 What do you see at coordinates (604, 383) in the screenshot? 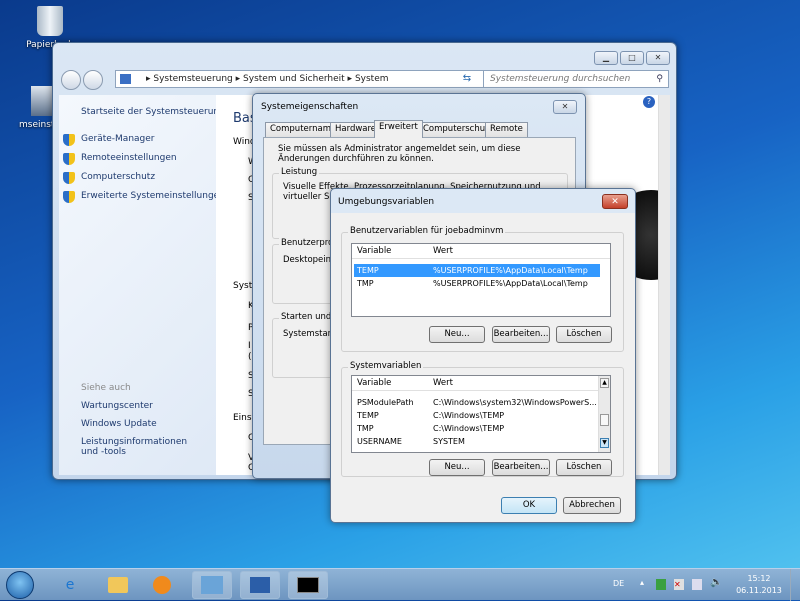
I see `scroll-up-arrow: ▲` at bounding box center [604, 383].